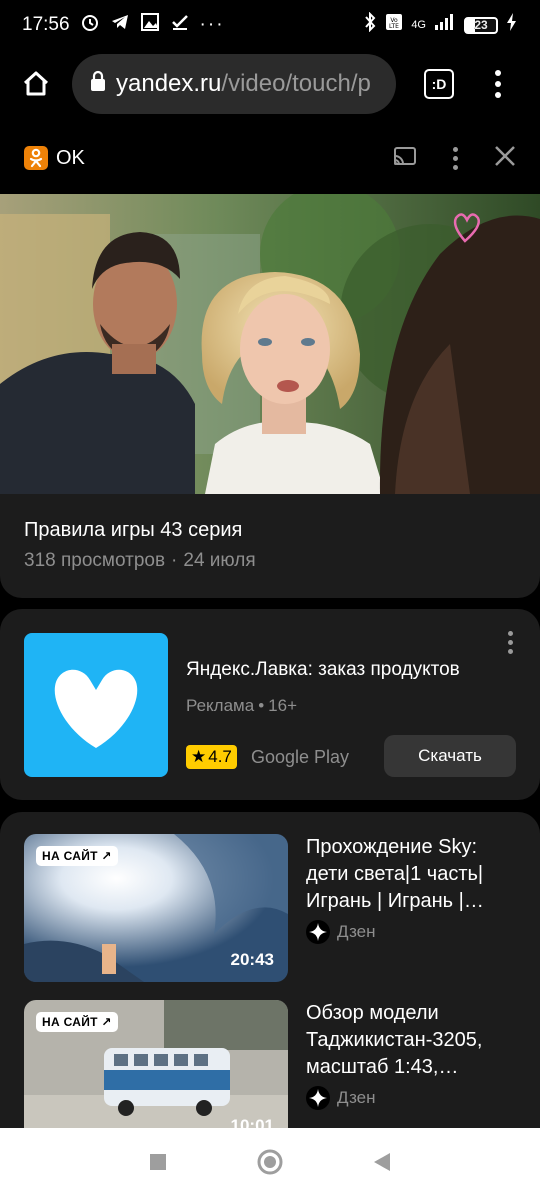  I want to click on status-bar: 17:56 ··· Vo LTE 4G 23, so click(270, 25).